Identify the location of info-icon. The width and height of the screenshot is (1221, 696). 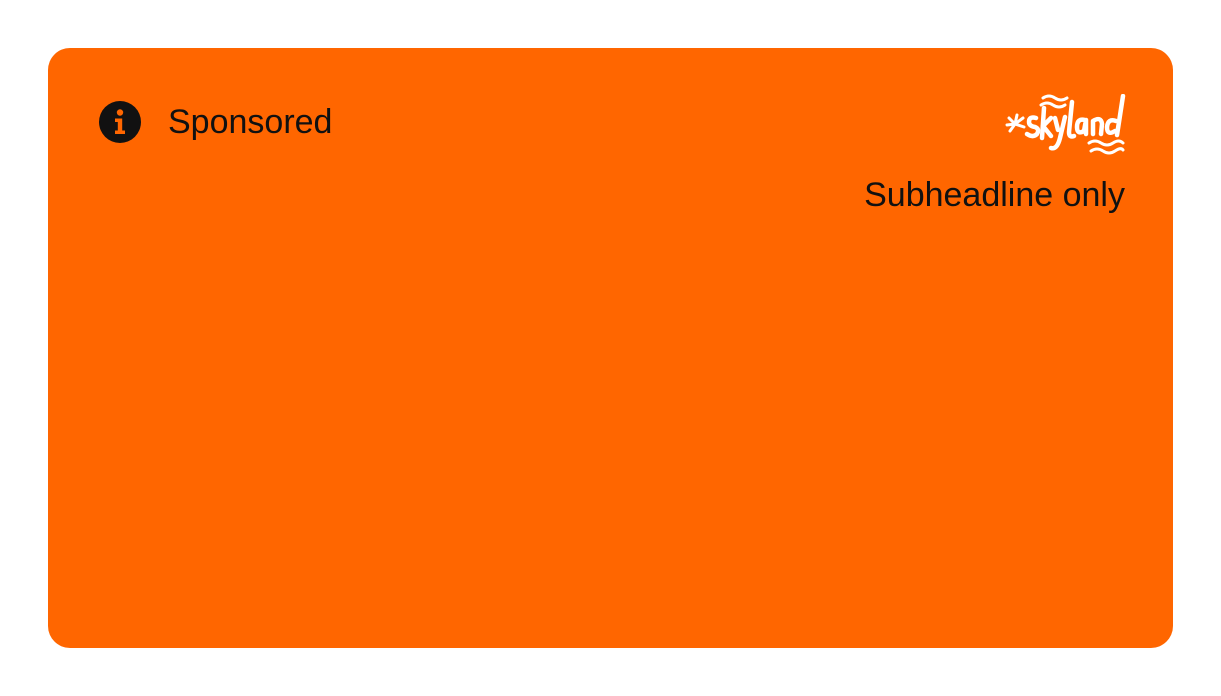
(120, 122).